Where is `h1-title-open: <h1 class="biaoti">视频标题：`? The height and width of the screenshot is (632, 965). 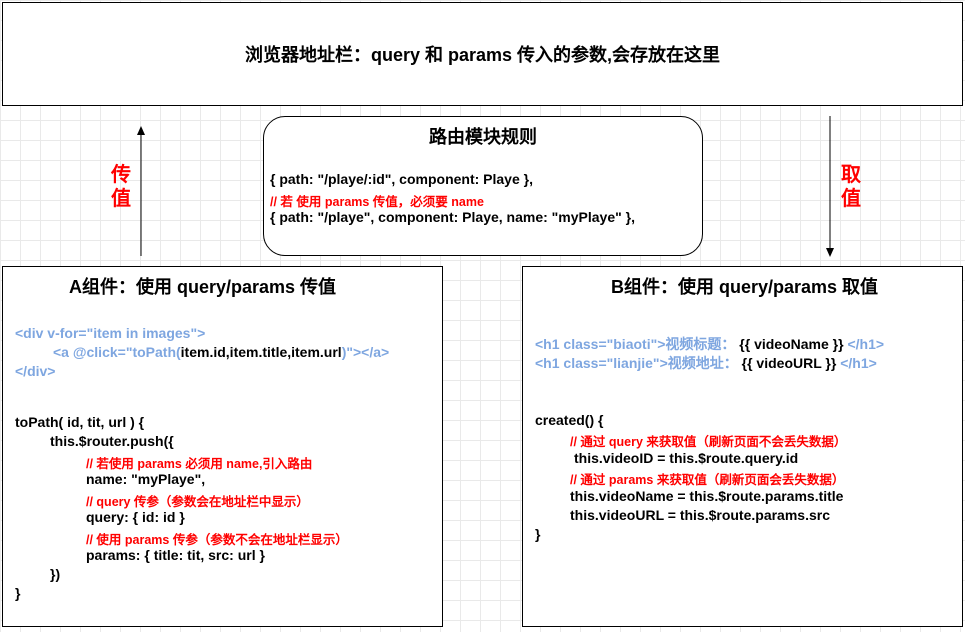 h1-title-open: <h1 class="biaoti">视频标题： is located at coordinates (635, 344).